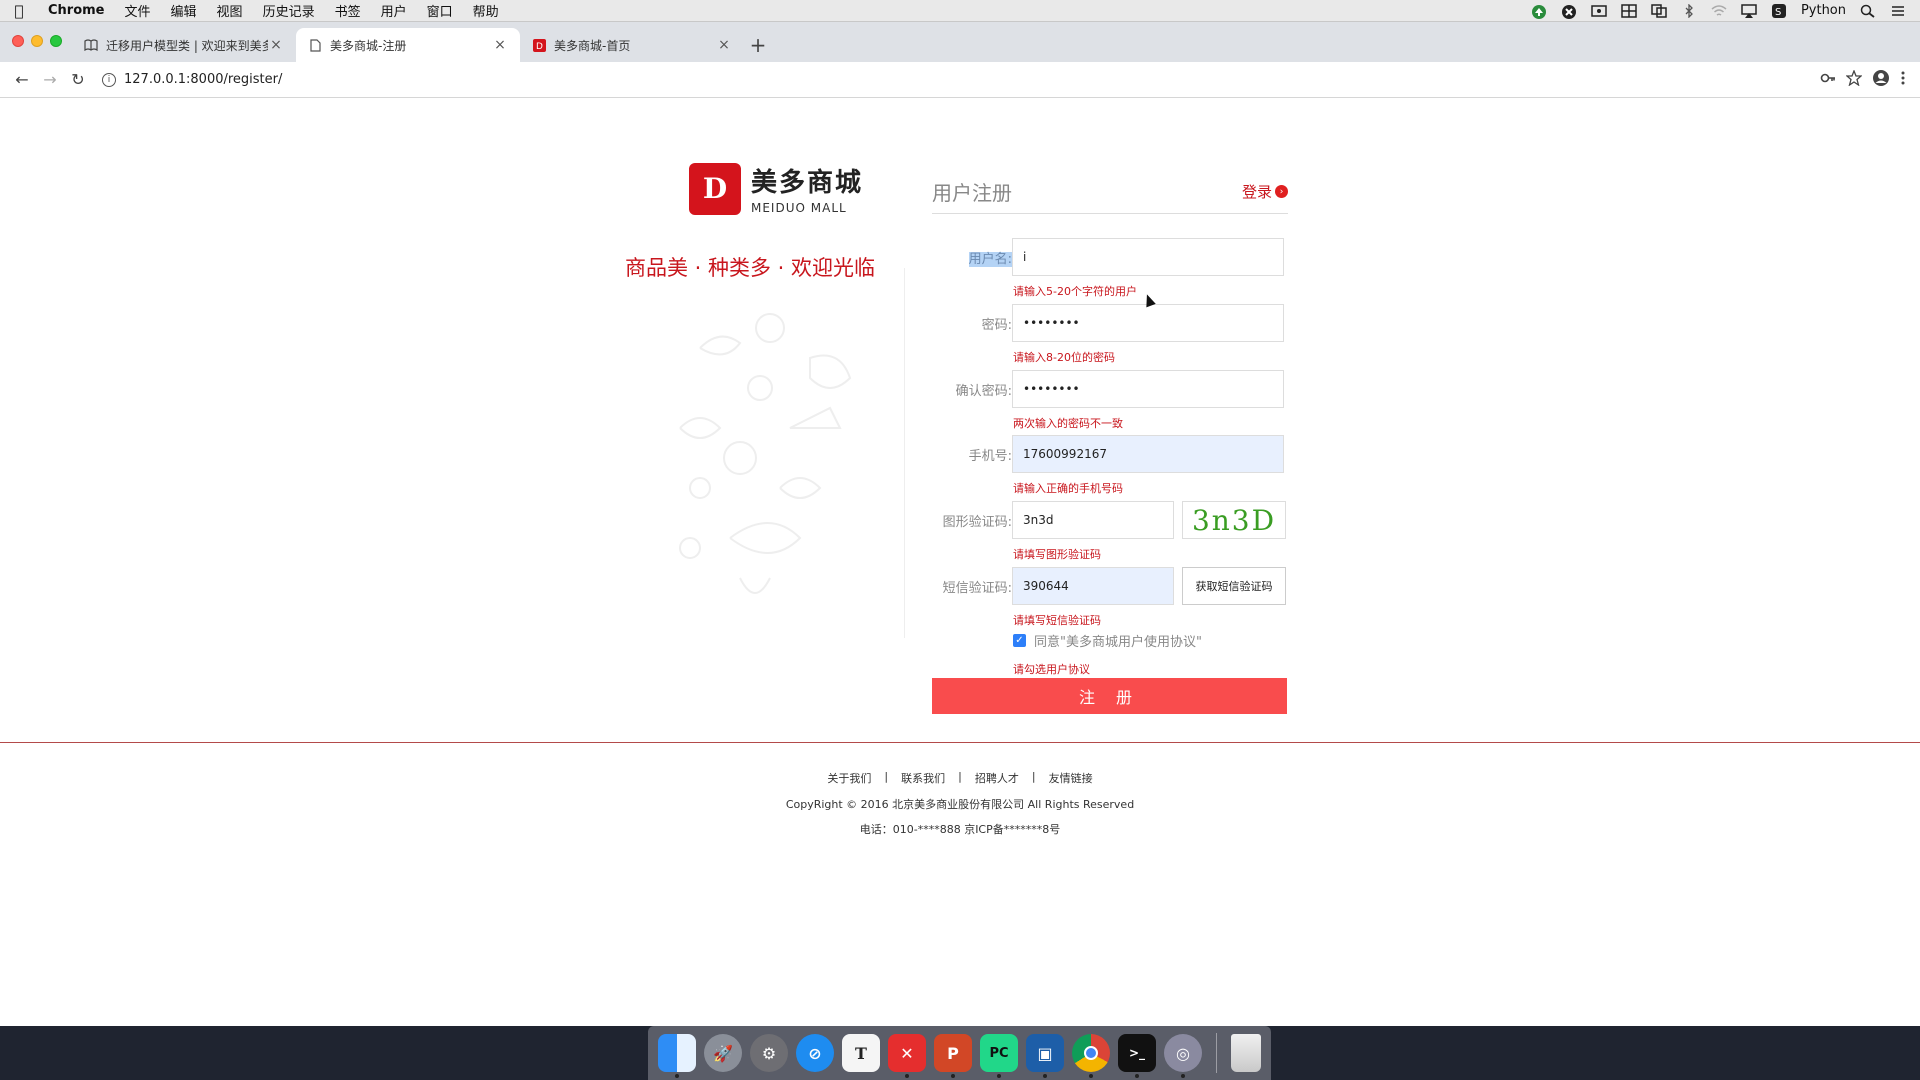 This screenshot has height=1080, width=1920. What do you see at coordinates (907, 1056) in the screenshot?
I see `xmind-icon: ✕` at bounding box center [907, 1056].